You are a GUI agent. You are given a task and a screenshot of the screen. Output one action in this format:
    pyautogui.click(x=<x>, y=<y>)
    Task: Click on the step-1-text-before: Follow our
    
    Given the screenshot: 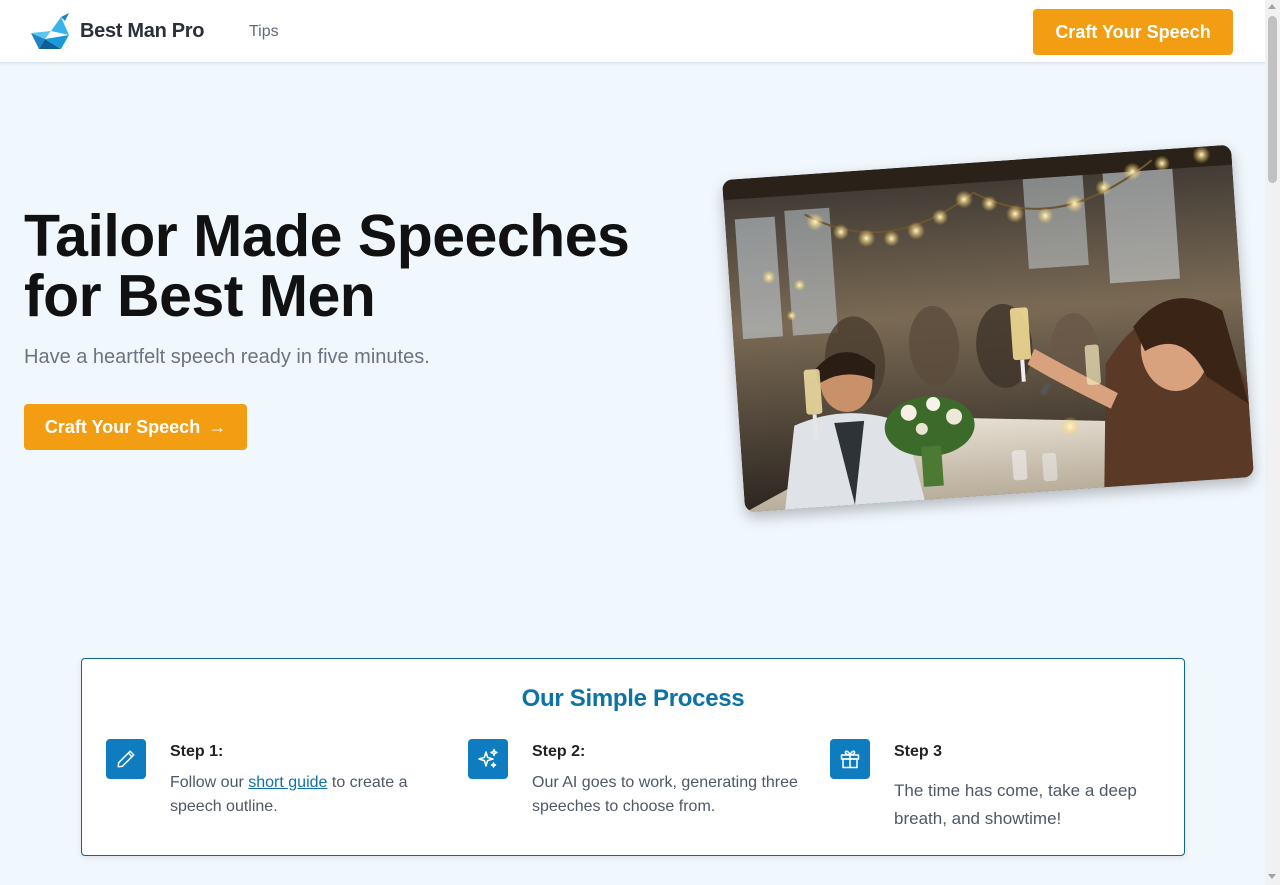 What is the action you would take?
    pyautogui.click(x=209, y=782)
    